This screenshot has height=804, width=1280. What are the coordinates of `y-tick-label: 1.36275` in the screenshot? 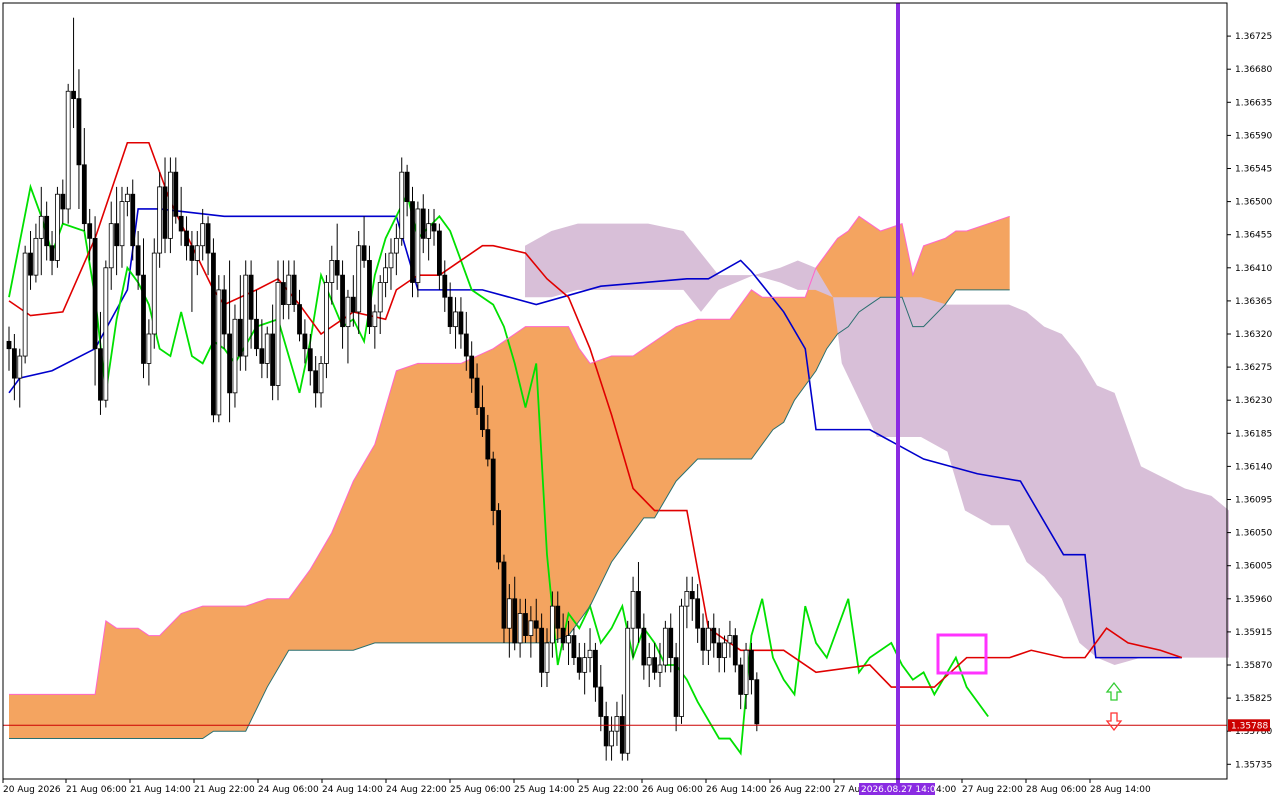 It's located at (1253, 368).